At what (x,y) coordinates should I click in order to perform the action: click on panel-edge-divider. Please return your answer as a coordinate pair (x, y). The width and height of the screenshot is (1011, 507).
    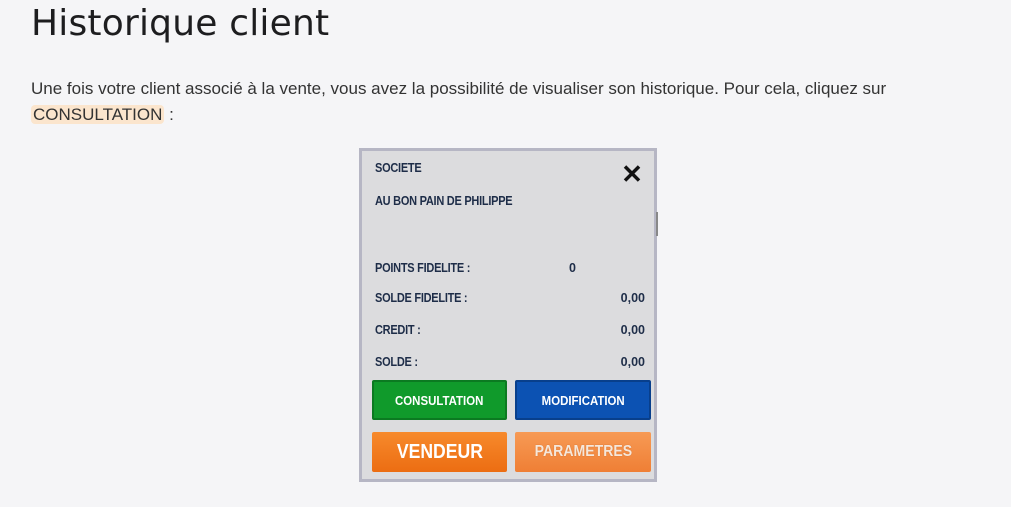
    Looking at the image, I should click on (657, 224).